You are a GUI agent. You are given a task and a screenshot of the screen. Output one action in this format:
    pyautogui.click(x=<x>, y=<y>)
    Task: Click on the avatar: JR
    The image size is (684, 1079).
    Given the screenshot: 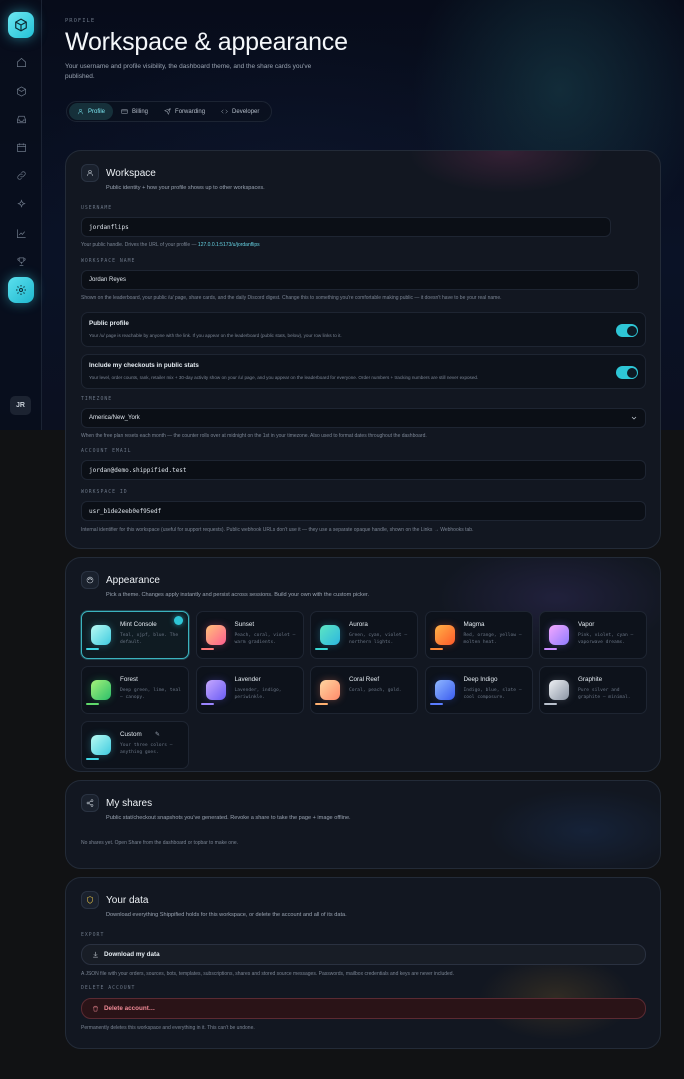 What is the action you would take?
    pyautogui.click(x=20, y=405)
    